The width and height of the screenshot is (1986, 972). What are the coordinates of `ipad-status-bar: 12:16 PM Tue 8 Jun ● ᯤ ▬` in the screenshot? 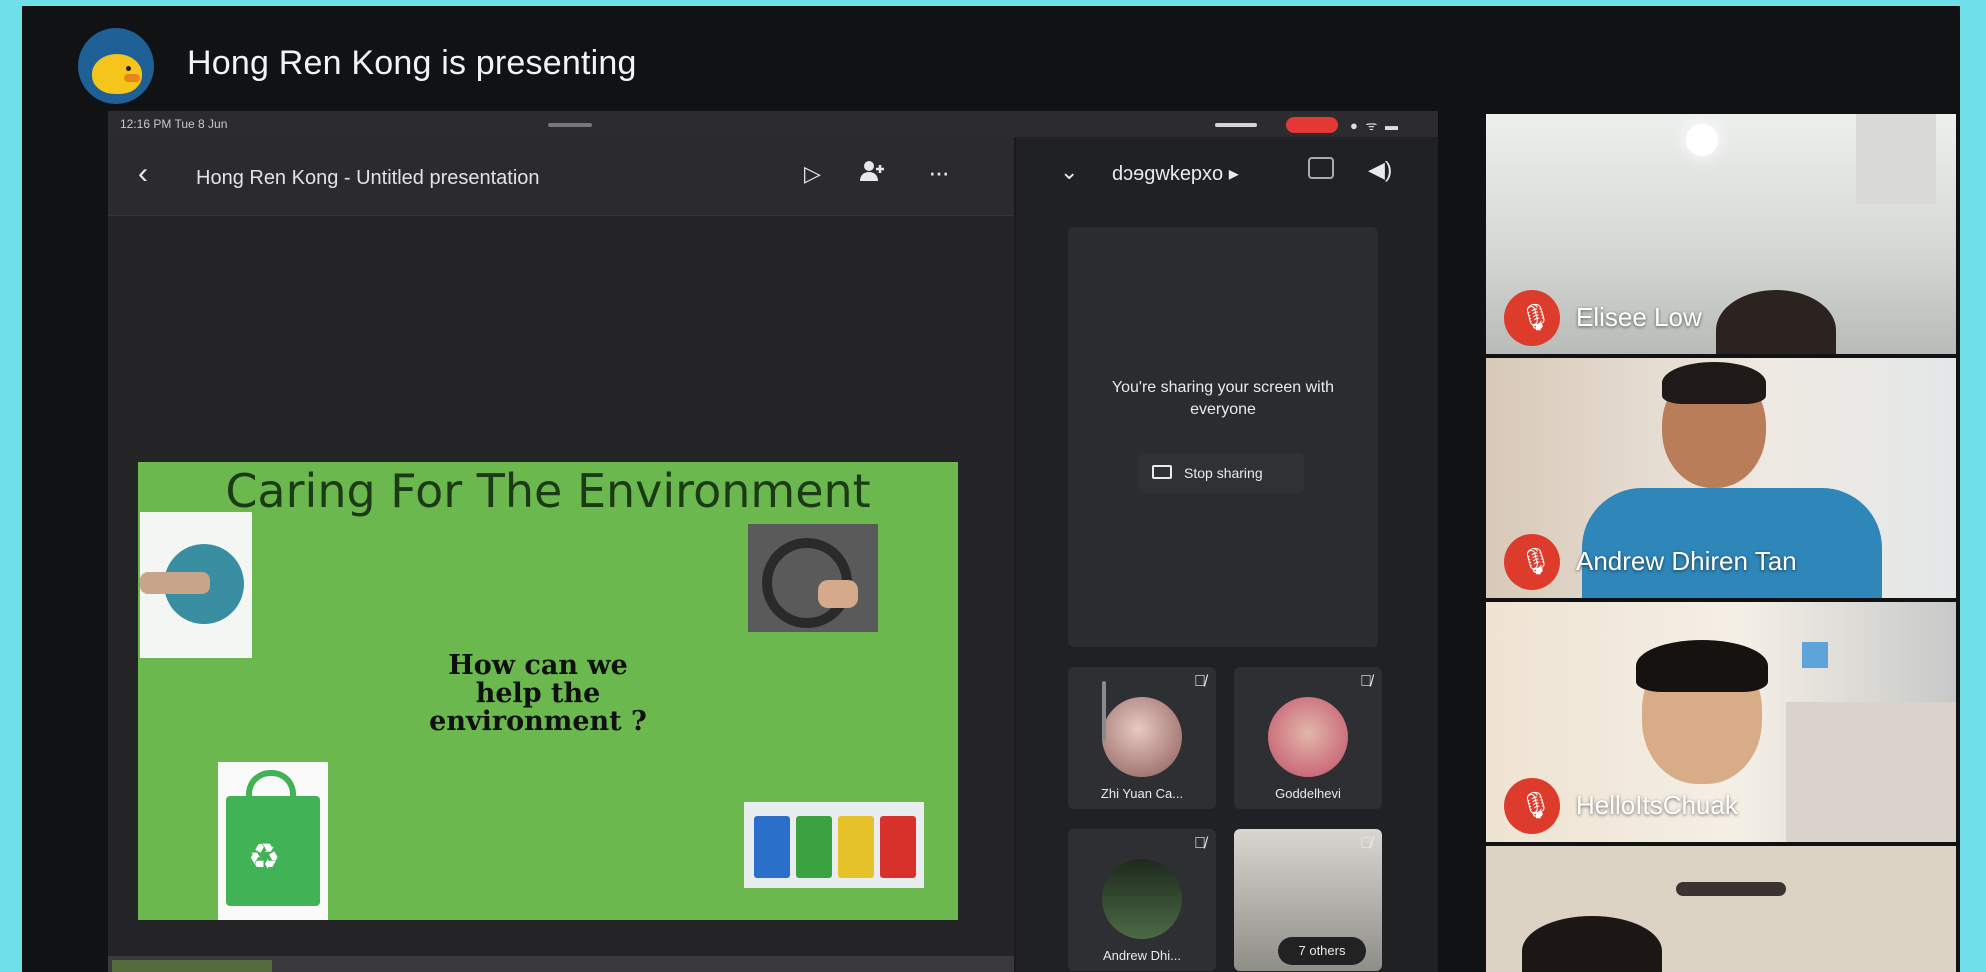 It's located at (773, 124).